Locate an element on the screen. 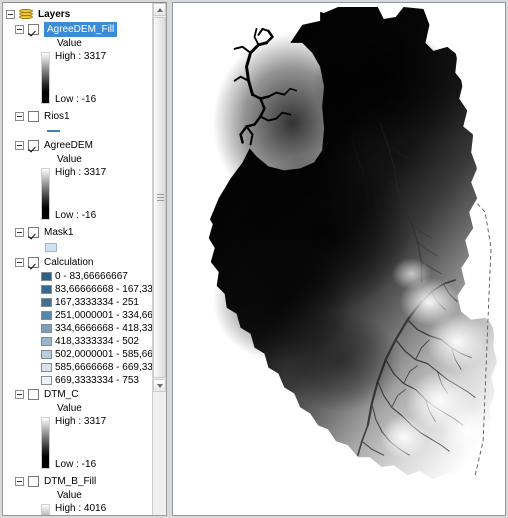  layer-name-label: Mask1 is located at coordinates (58, 232).